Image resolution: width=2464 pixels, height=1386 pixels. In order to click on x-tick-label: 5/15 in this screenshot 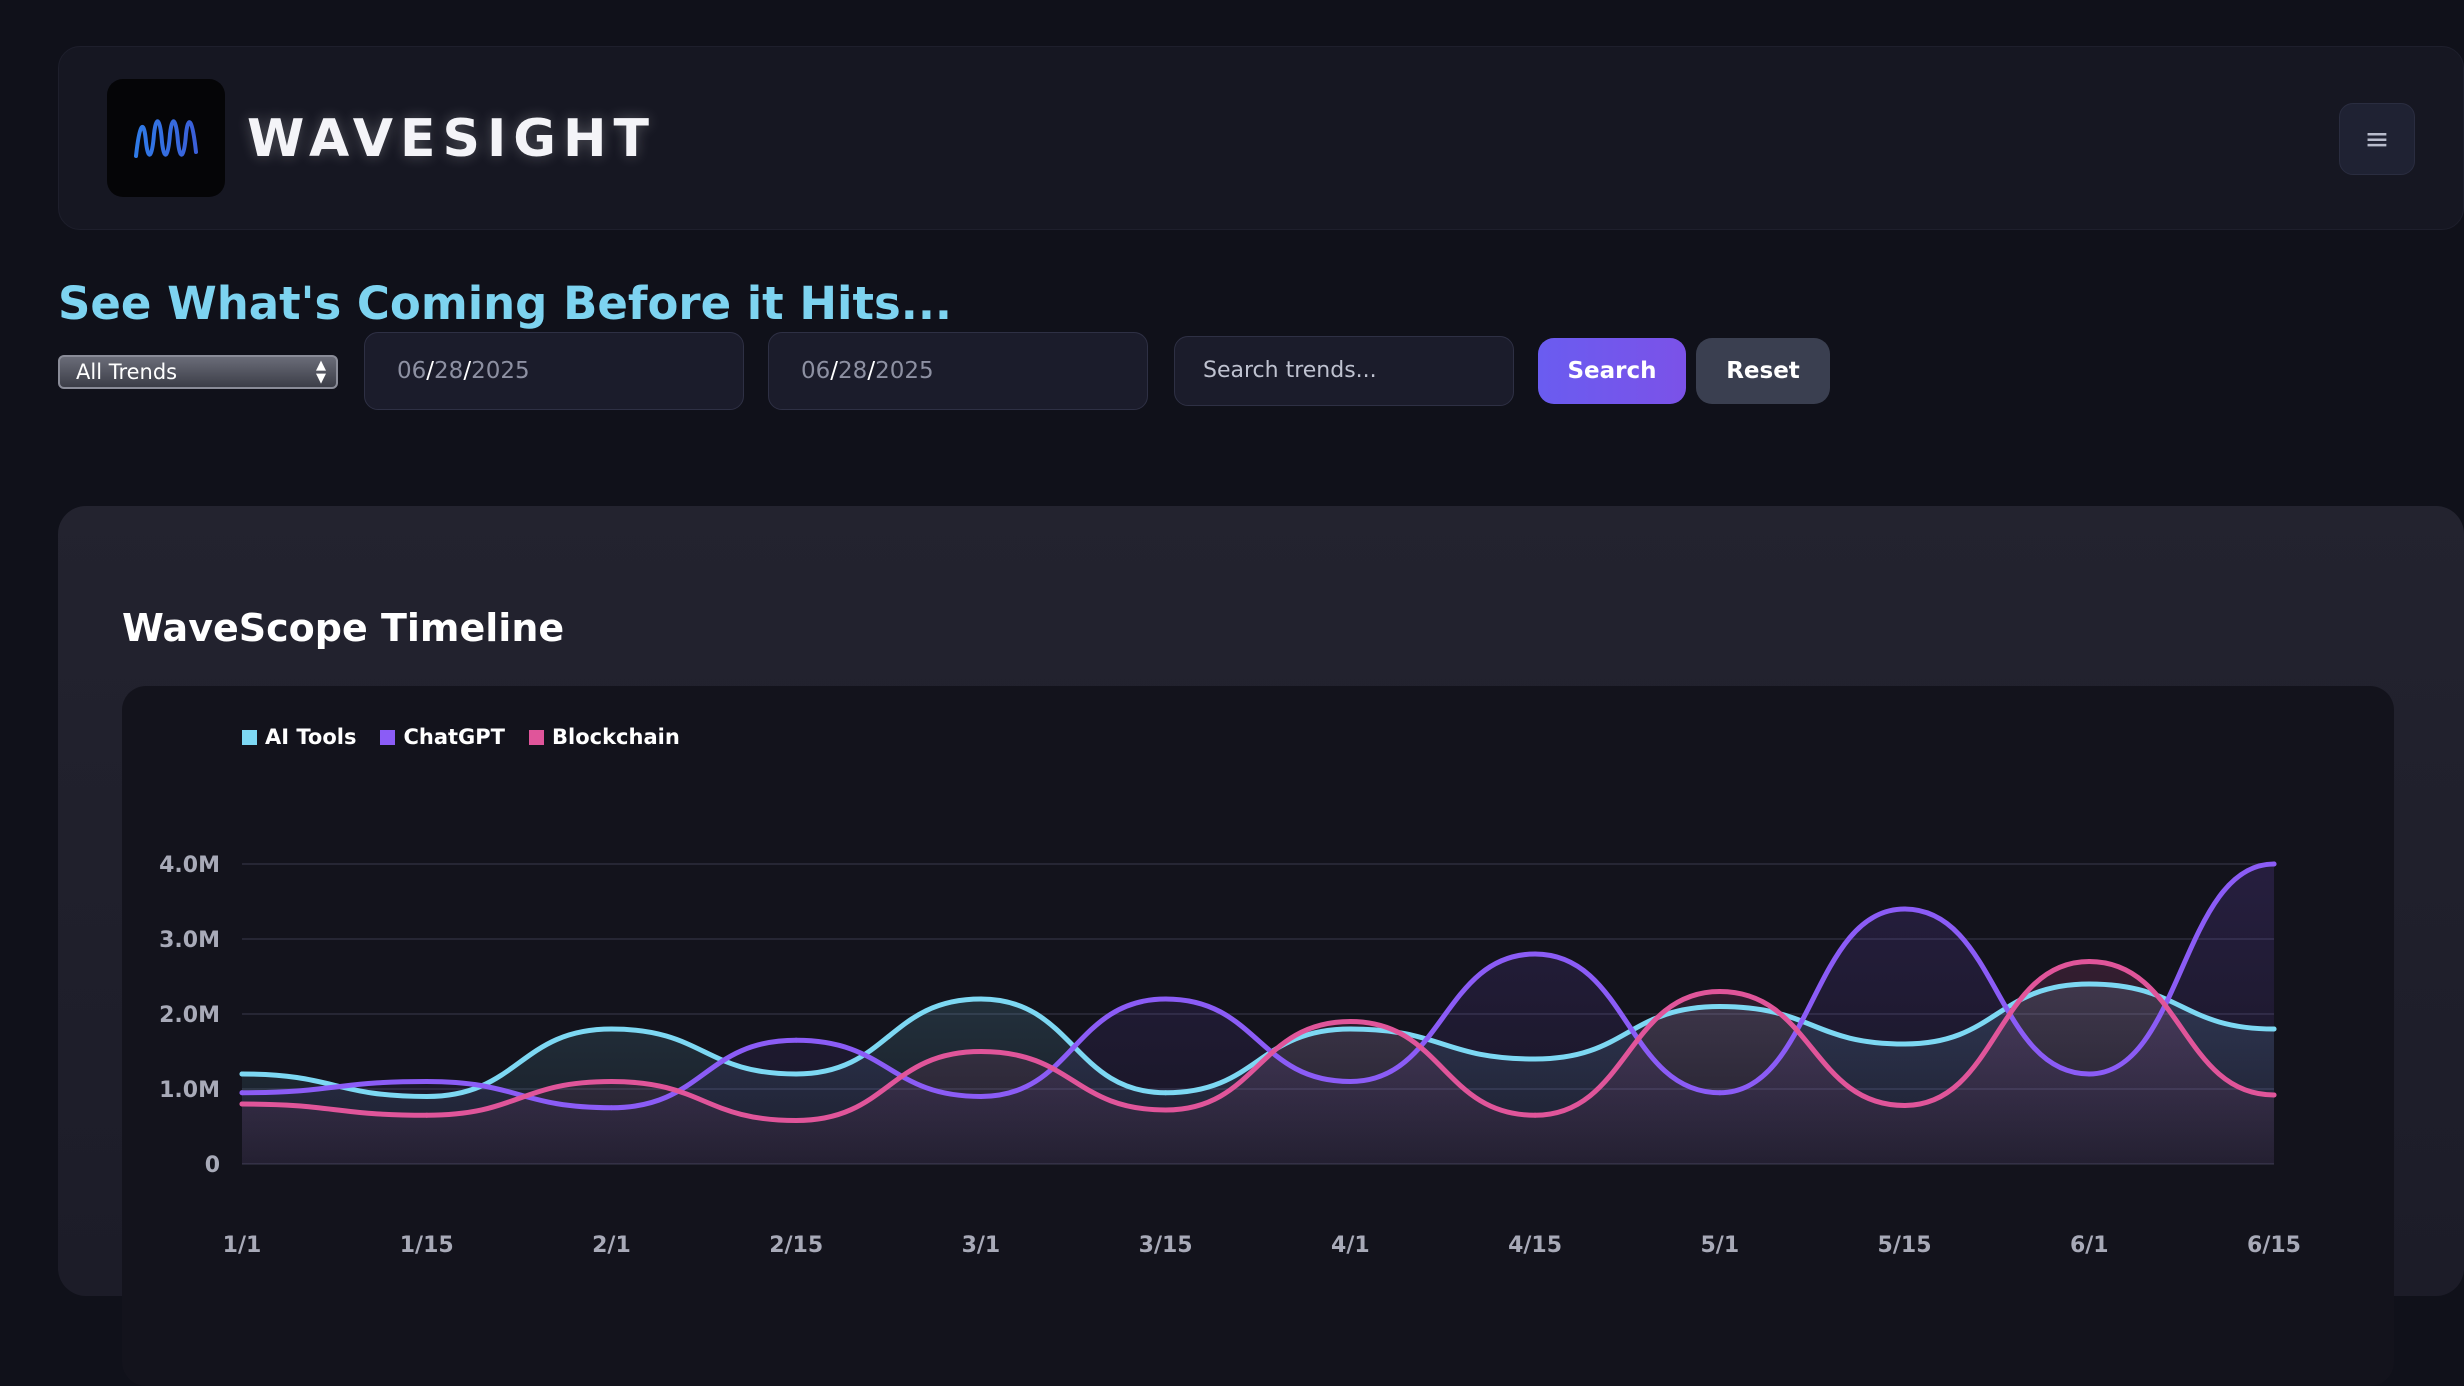, I will do `click(1905, 1245)`.